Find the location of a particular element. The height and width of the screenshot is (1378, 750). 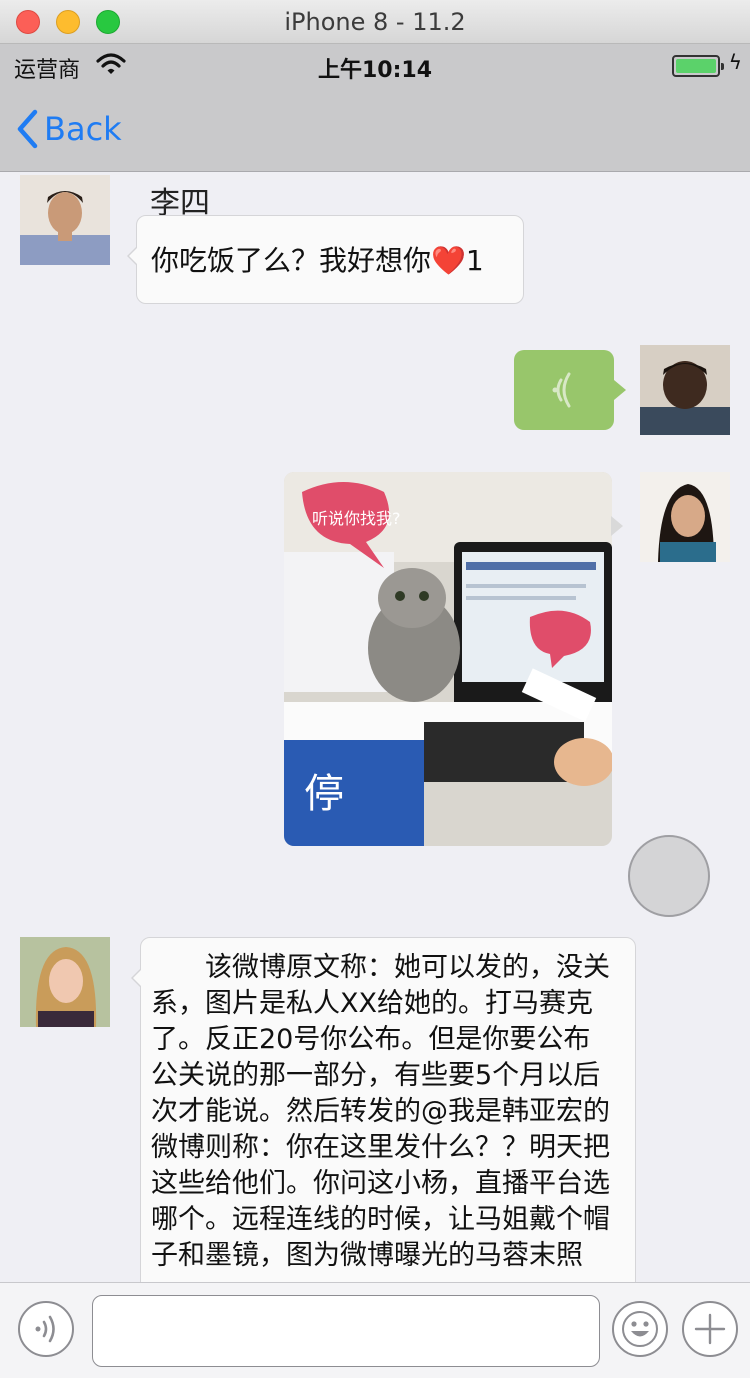

message-text: 你吃饭了么？我好想你❤️1 is located at coordinates (317, 260).